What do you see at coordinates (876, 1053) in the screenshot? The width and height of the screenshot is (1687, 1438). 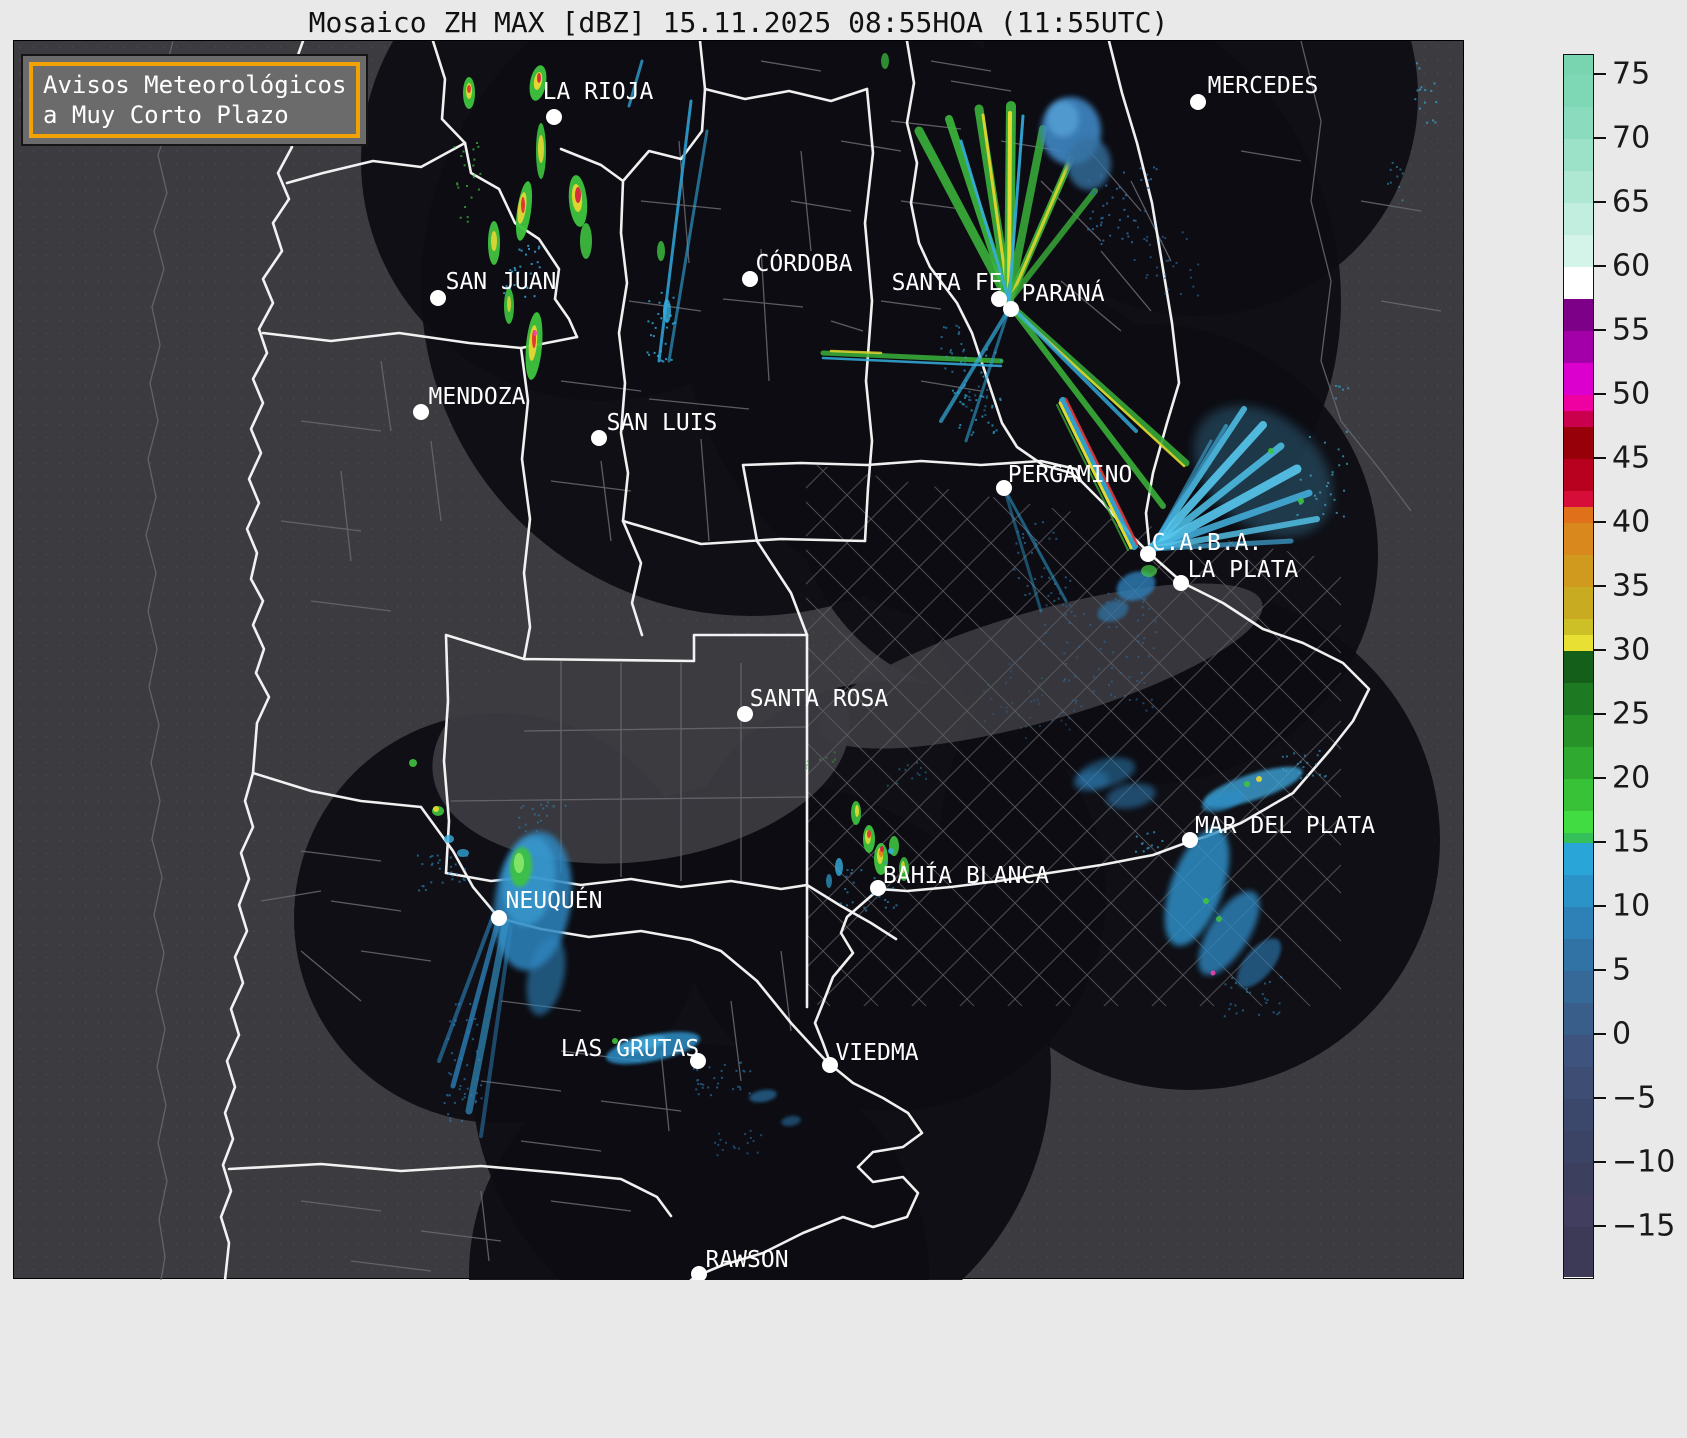 I see `city-label: VIEDMA` at bounding box center [876, 1053].